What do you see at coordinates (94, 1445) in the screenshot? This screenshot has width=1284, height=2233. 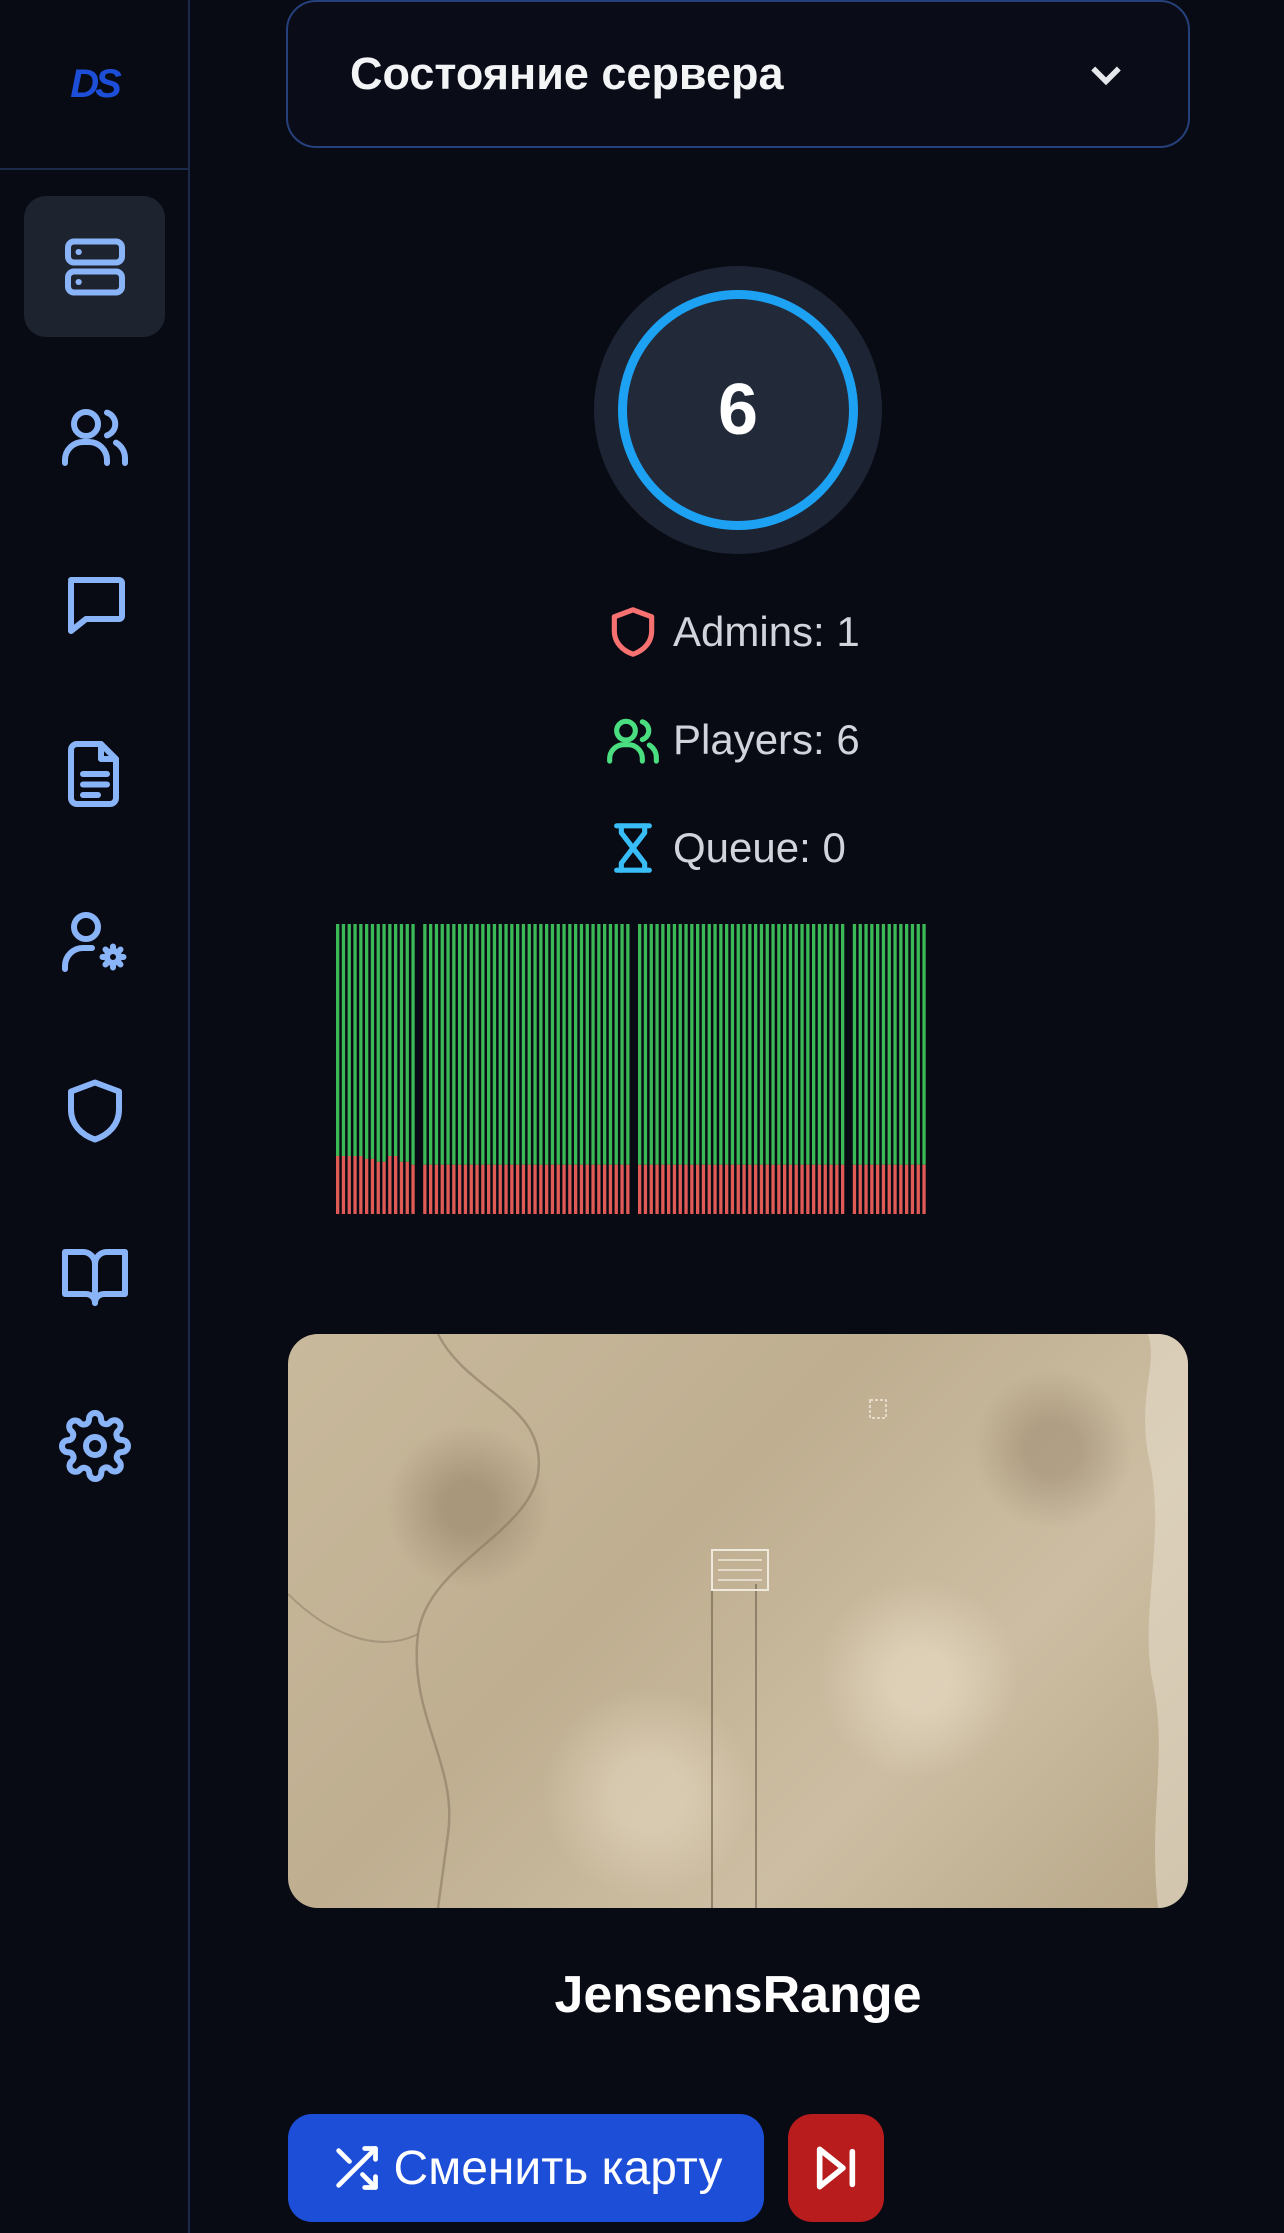 I see `sidebar-item-settings` at bounding box center [94, 1445].